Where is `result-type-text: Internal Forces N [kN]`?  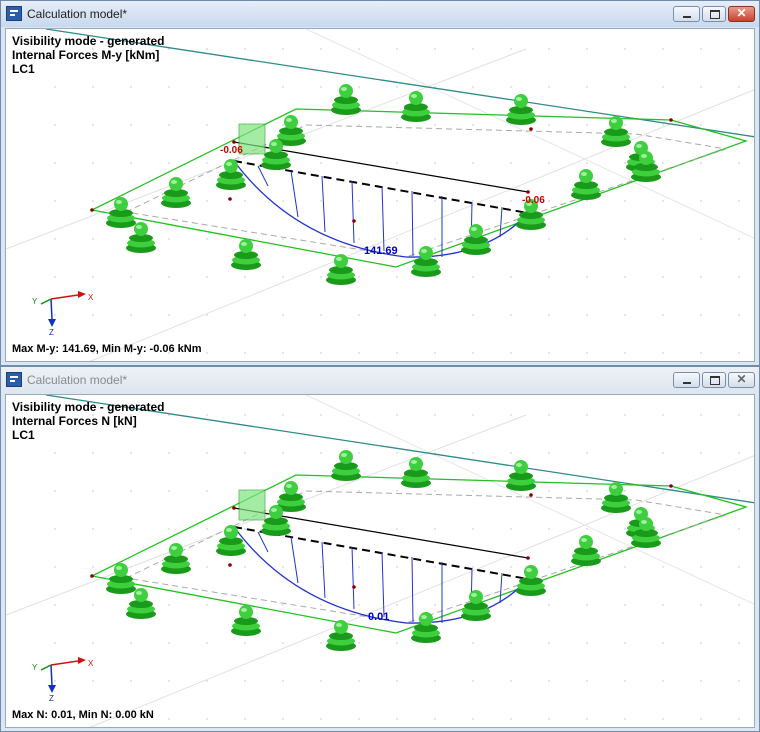 result-type-text: Internal Forces N [kN] is located at coordinates (74, 421).